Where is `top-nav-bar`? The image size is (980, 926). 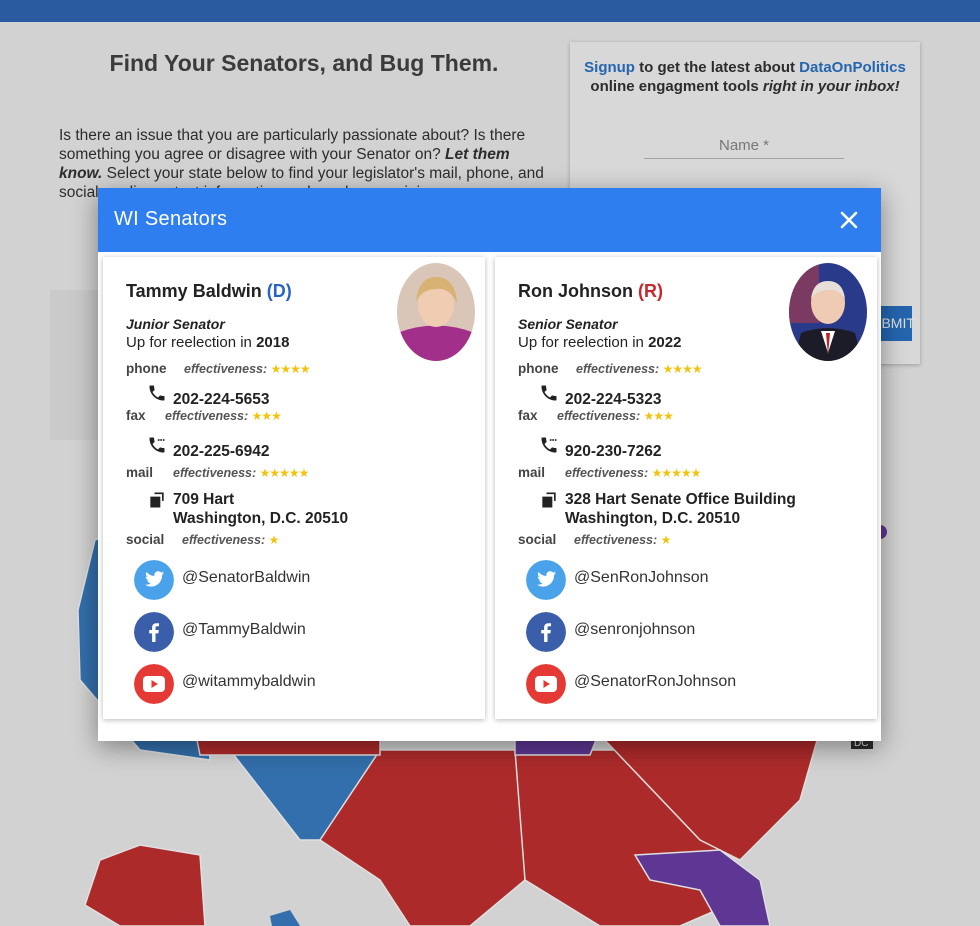
top-nav-bar is located at coordinates (490, 11).